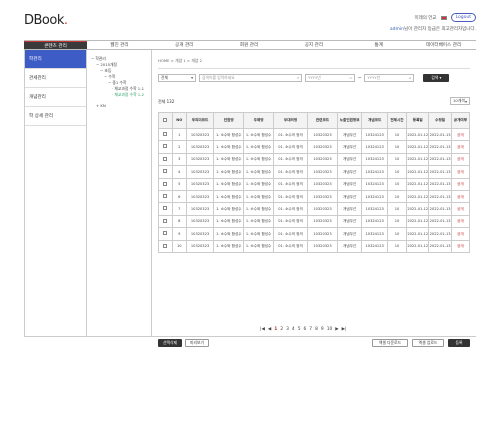  Describe the element at coordinates (46, 20) in the screenshot. I see `logo: DBook.` at that location.